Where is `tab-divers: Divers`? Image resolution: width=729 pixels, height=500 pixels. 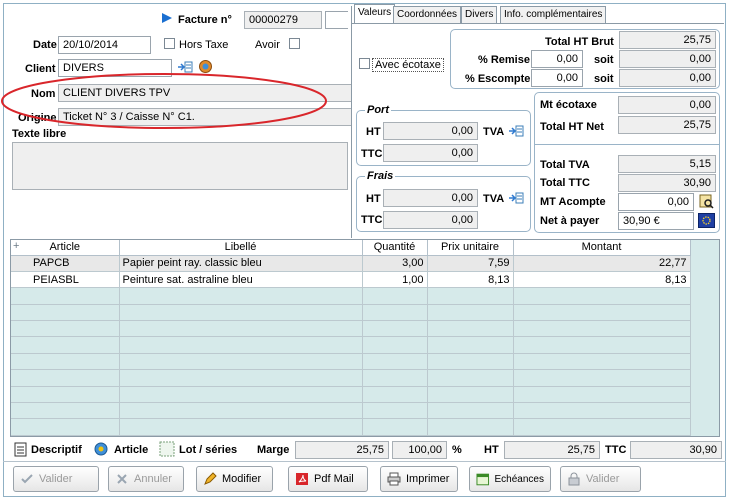
tab-divers: Divers is located at coordinates (479, 14).